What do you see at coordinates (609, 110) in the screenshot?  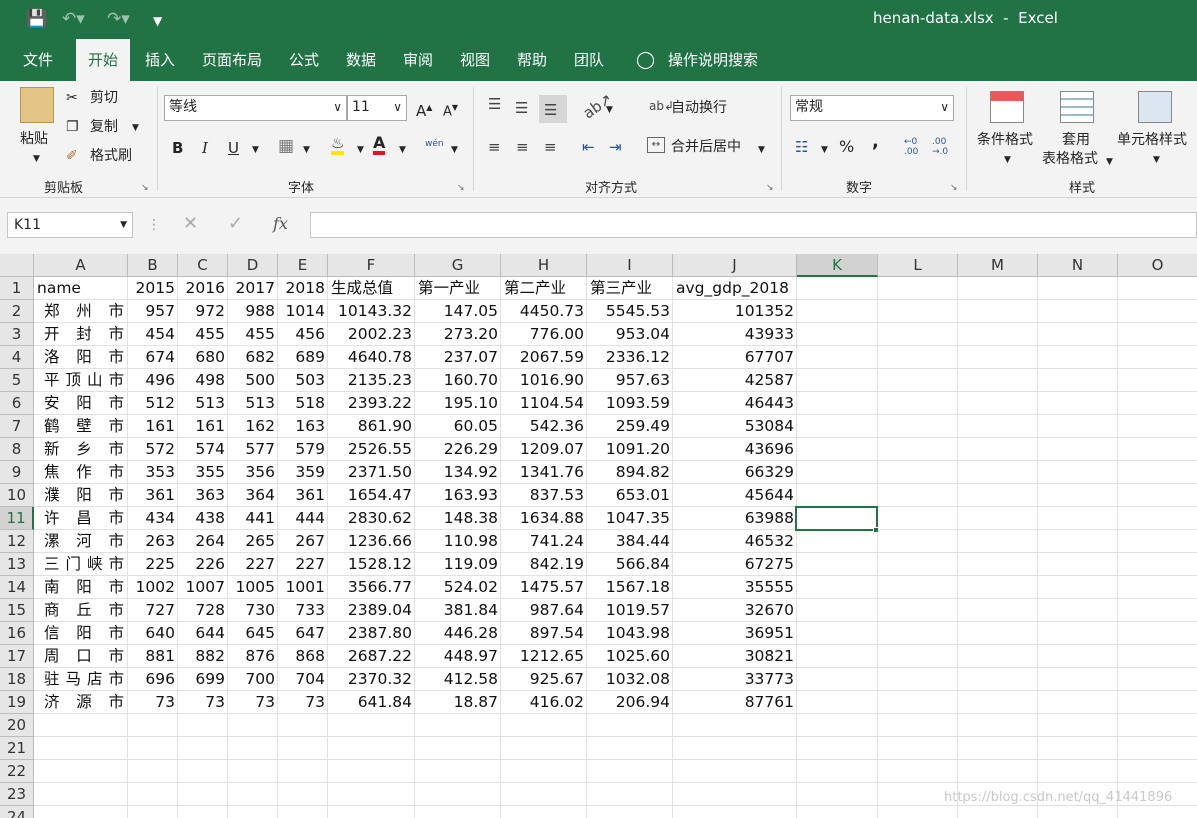 I see `orientation-dropdown-icon: ▼` at bounding box center [609, 110].